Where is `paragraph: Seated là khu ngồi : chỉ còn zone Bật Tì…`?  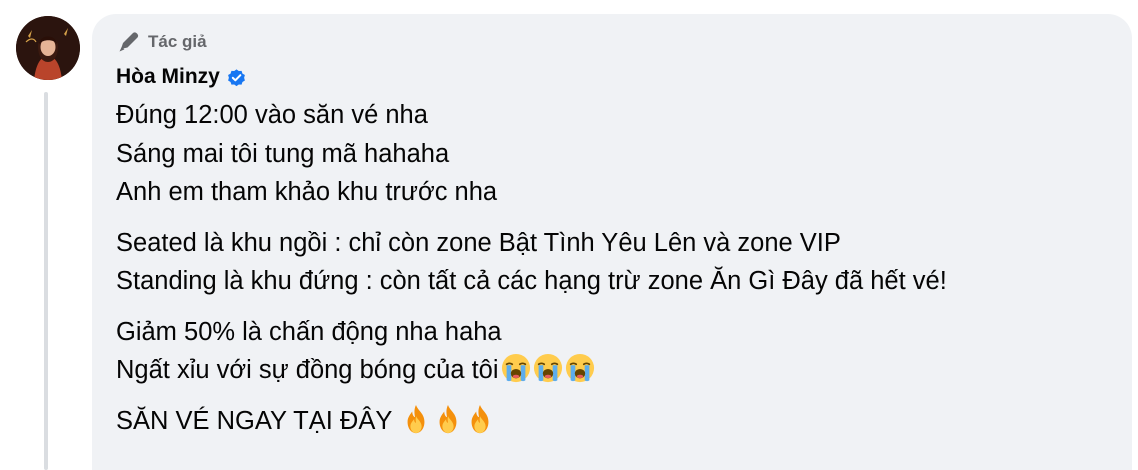
paragraph: Seated là khu ngồi : chỉ còn zone Bật Tì… is located at coordinates (621, 262).